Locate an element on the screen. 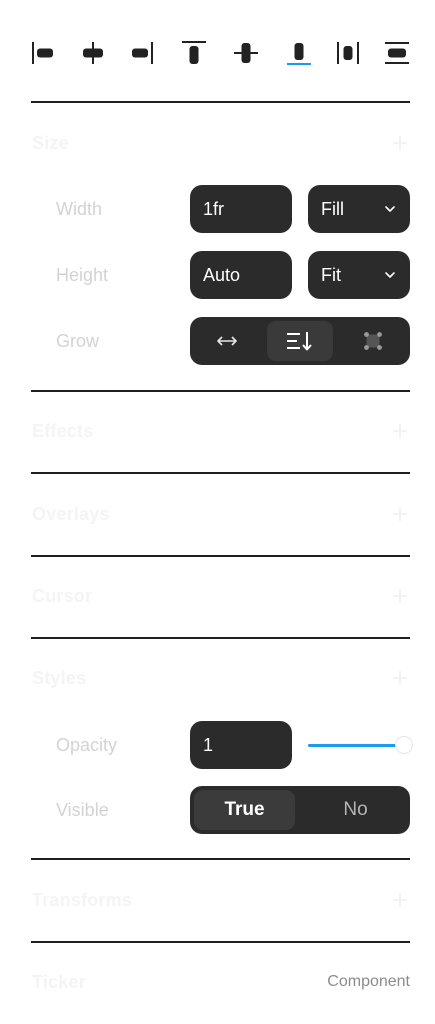 Image resolution: width=435 pixels, height=1024 pixels. slider-thumb is located at coordinates (404, 745).